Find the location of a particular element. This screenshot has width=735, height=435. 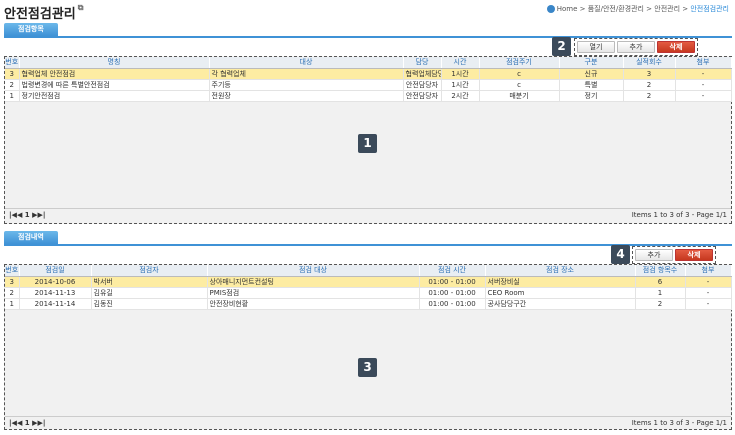

column-header: 점검자 is located at coordinates (149, 271).